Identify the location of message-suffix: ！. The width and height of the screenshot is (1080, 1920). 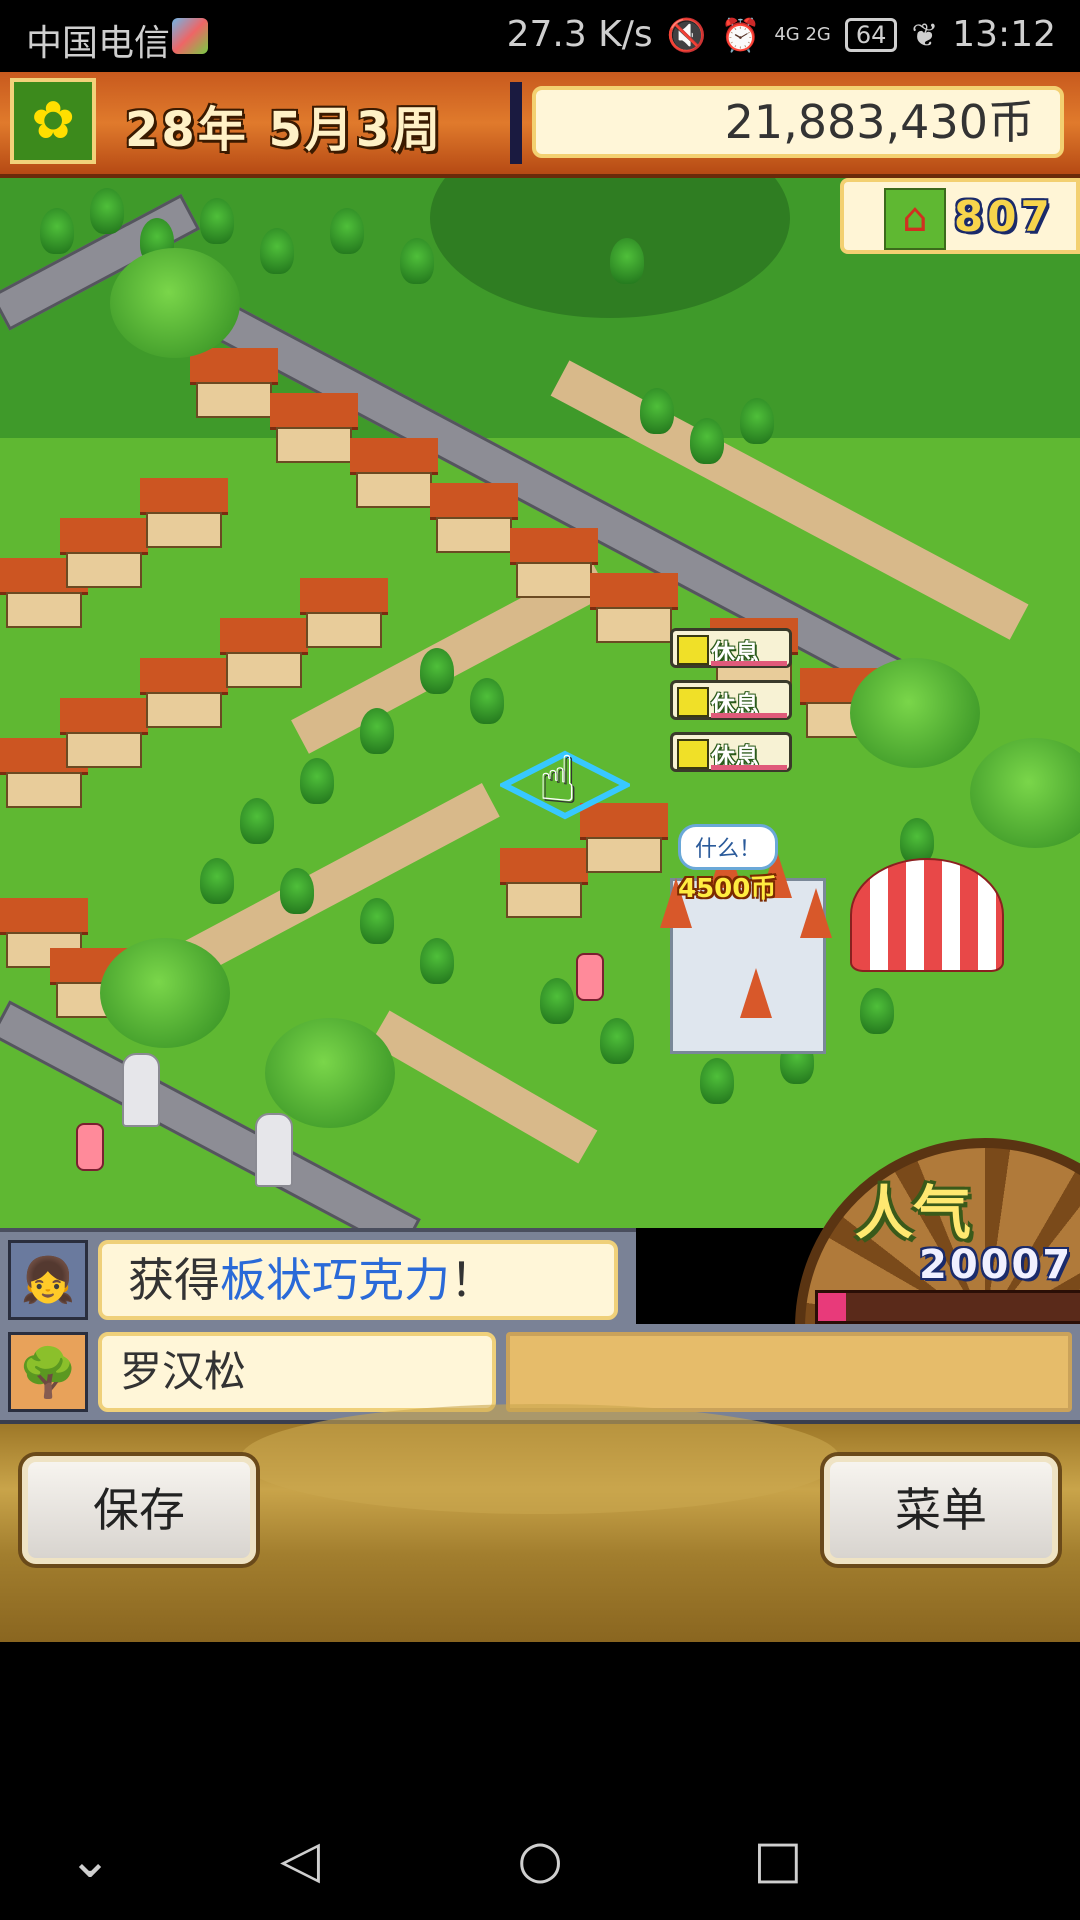
(473, 1280).